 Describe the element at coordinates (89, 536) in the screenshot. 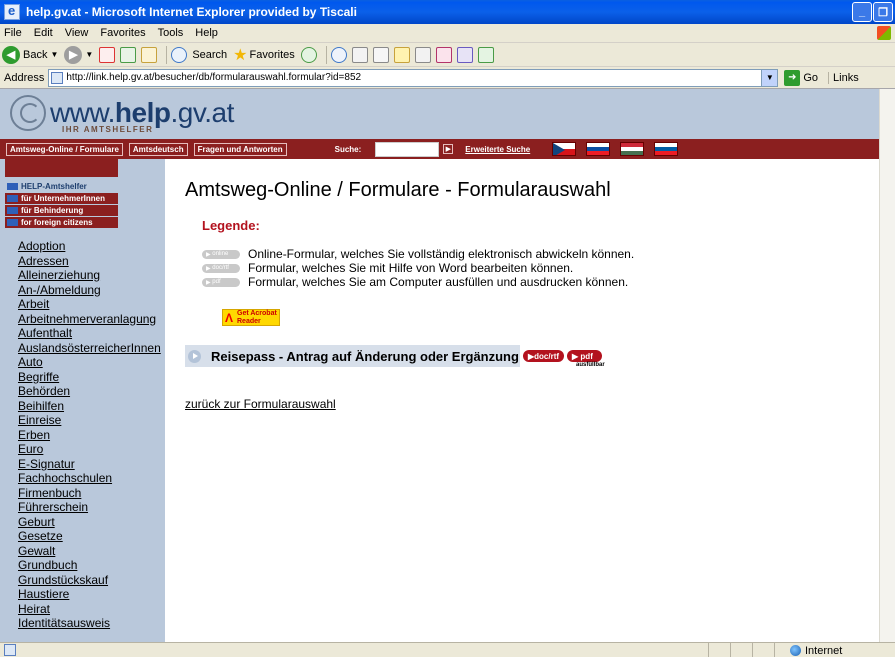

I see `topic-link: Gesetze` at that location.